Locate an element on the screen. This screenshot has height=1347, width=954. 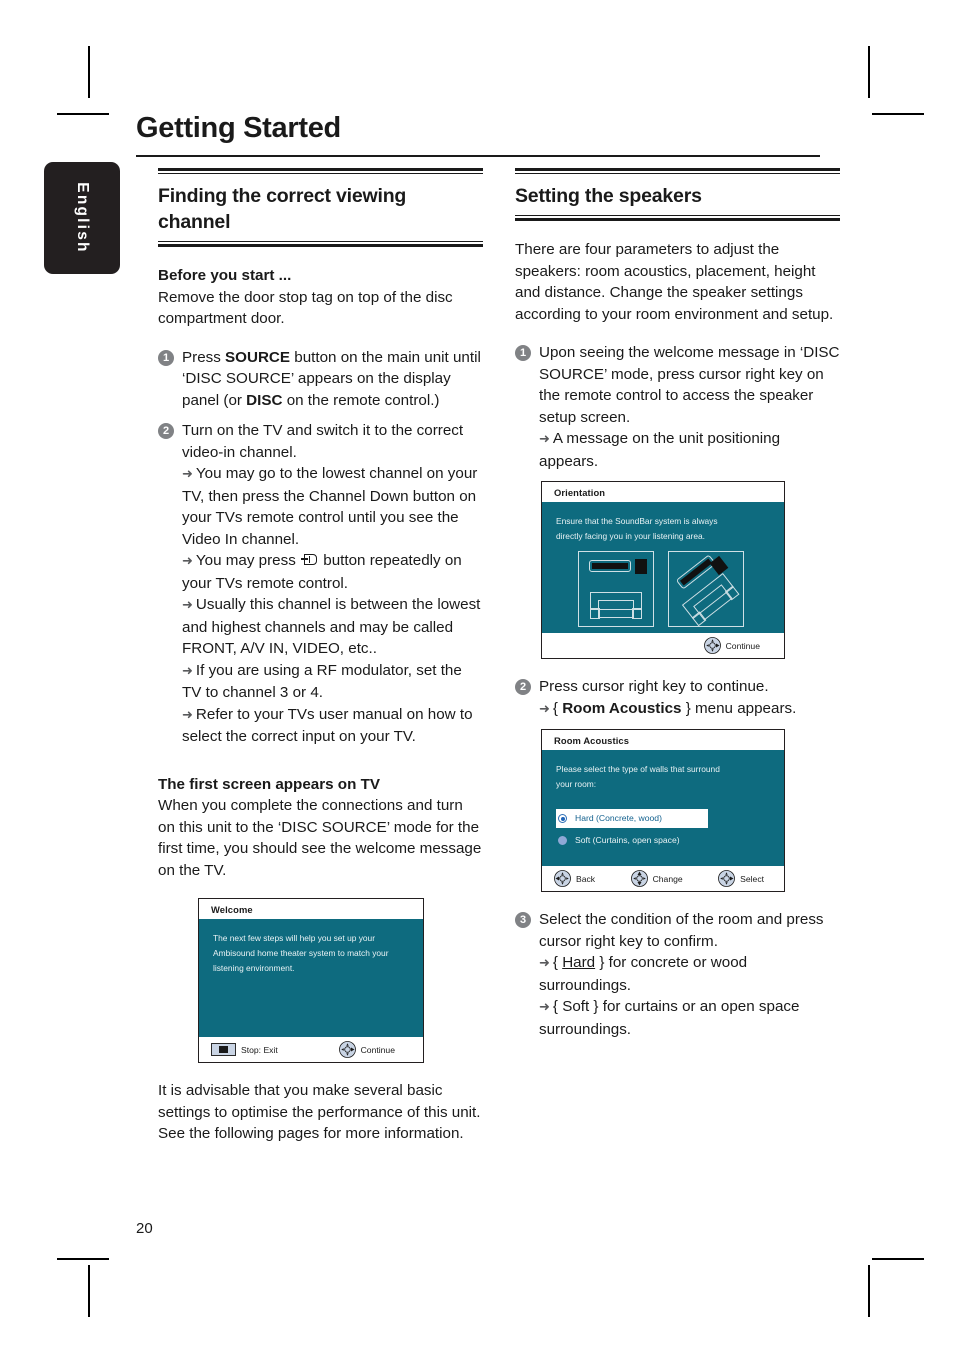
step-number-badge: 3 is located at coordinates (523, 920).